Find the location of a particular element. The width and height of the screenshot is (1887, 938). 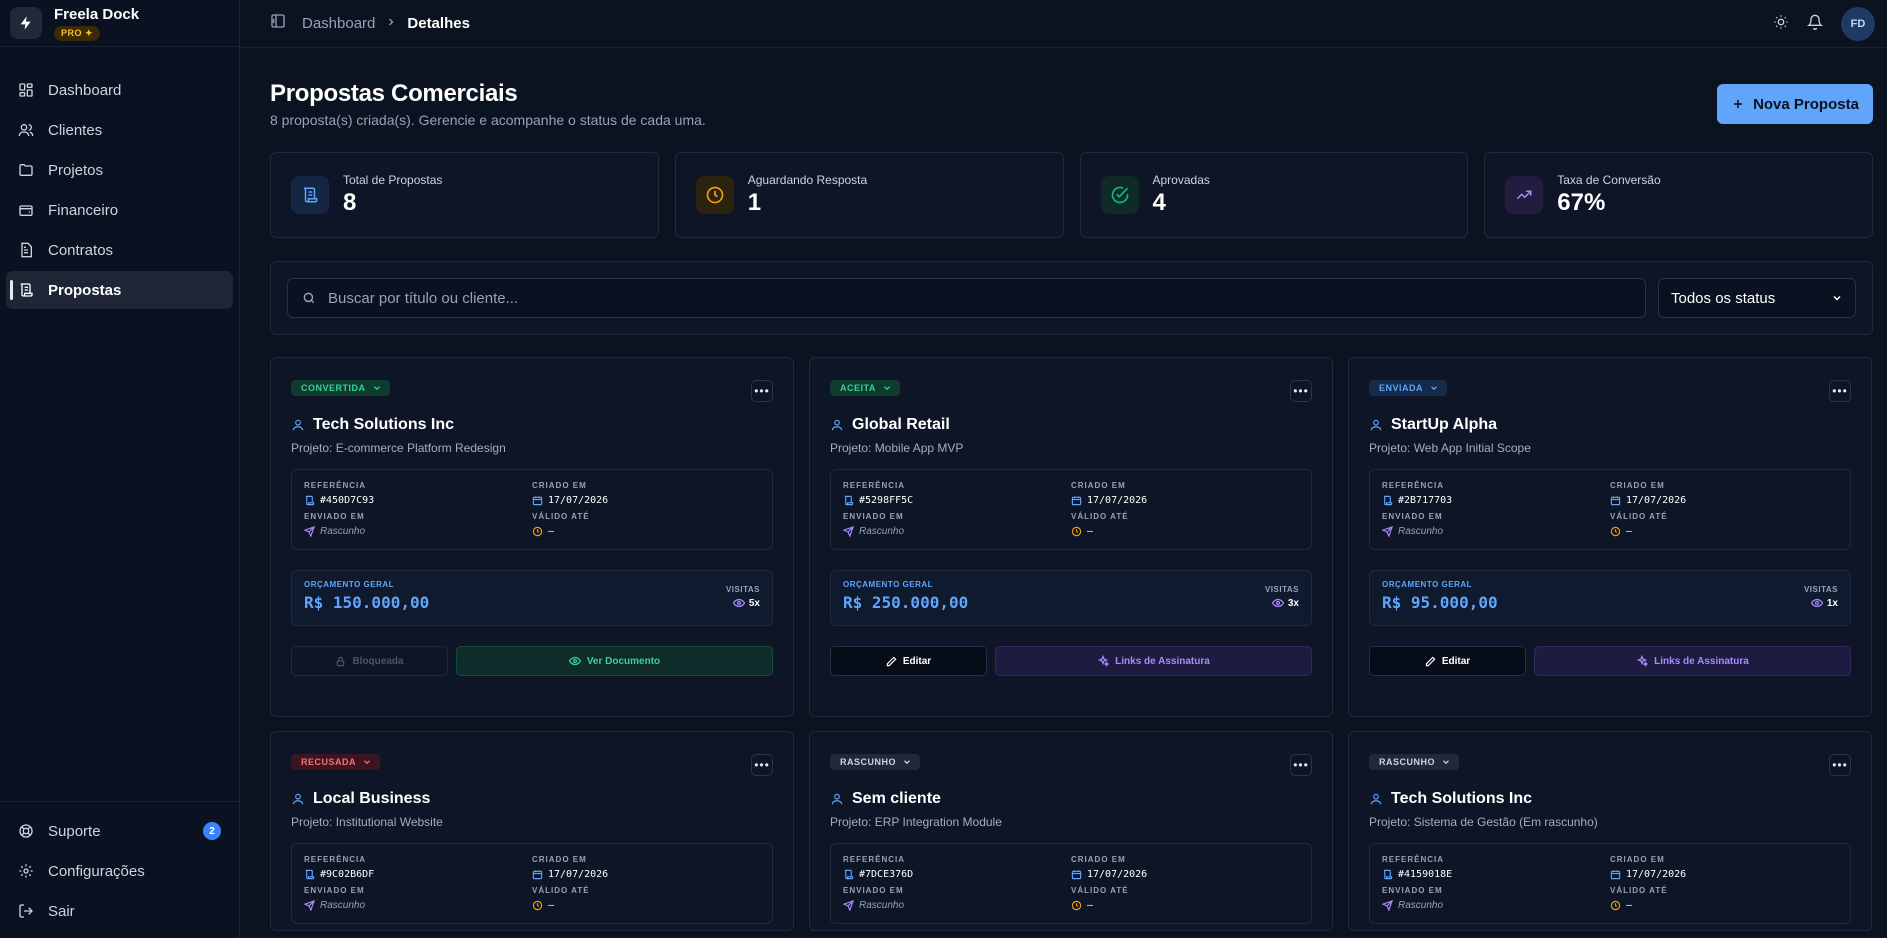

sidebar-item-dashboard: Dashboard is located at coordinates (119, 90).